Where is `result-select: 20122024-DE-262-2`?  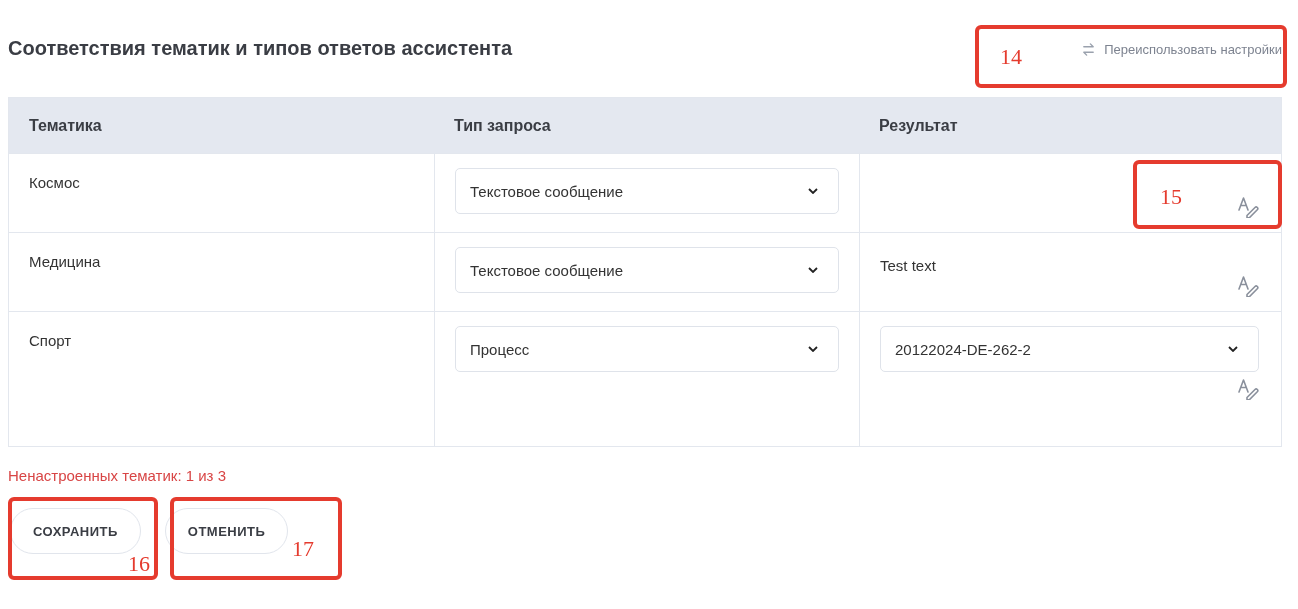
result-select: 20122024-DE-262-2 is located at coordinates (1069, 349).